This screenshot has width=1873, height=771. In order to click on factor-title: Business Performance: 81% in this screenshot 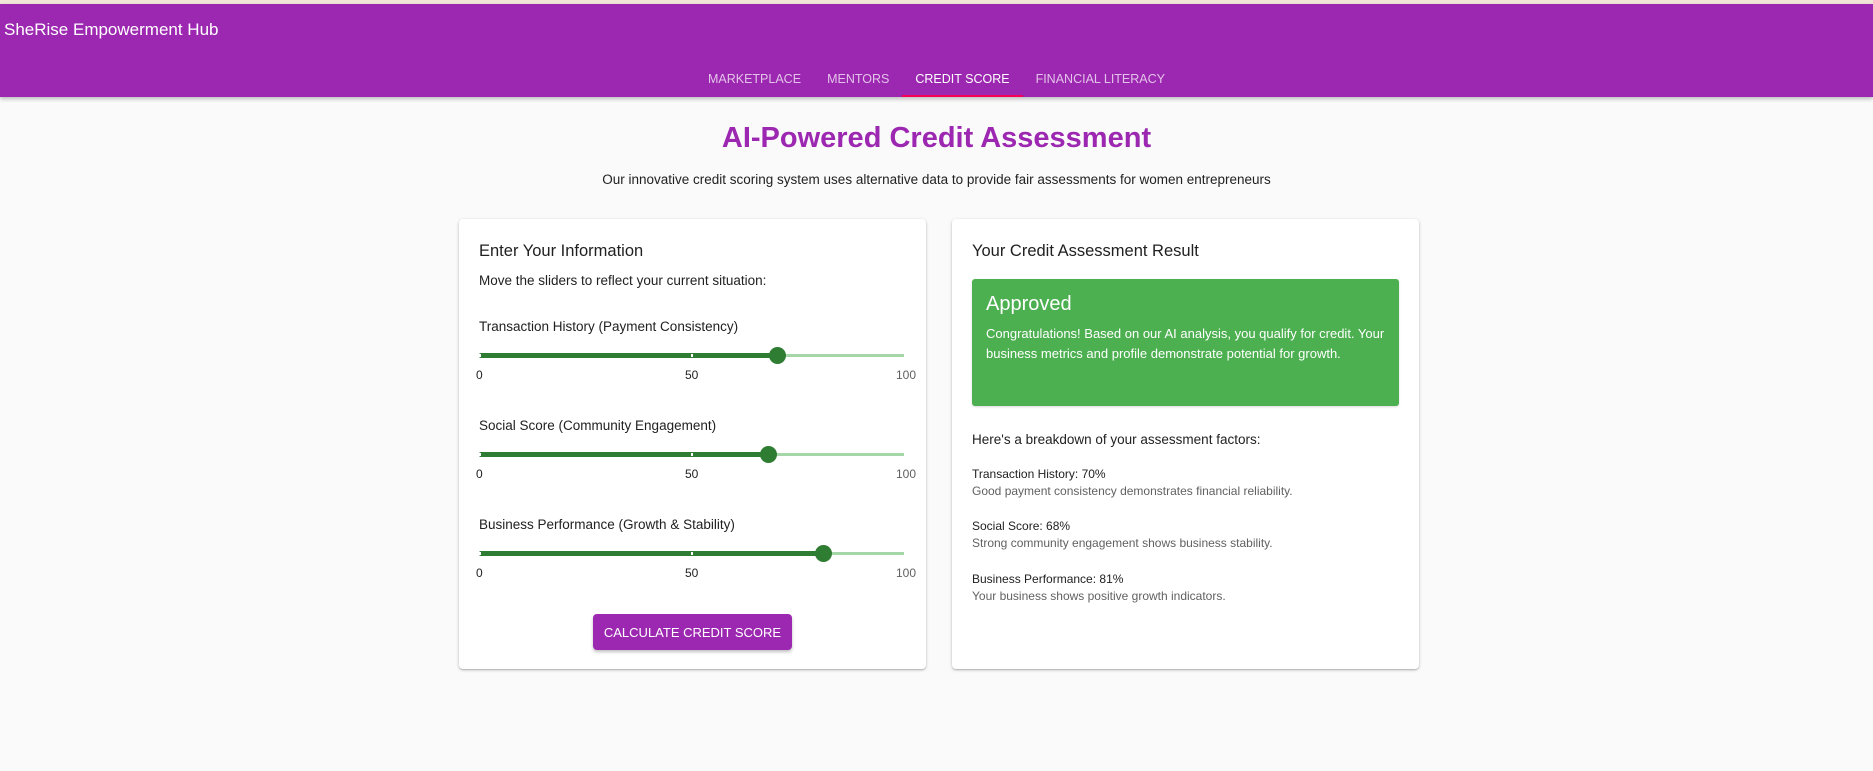, I will do `click(1048, 579)`.